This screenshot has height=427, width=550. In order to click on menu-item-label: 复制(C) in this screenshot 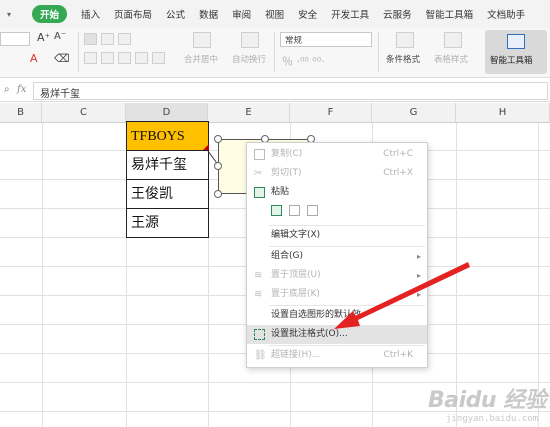, I will do `click(287, 154)`.